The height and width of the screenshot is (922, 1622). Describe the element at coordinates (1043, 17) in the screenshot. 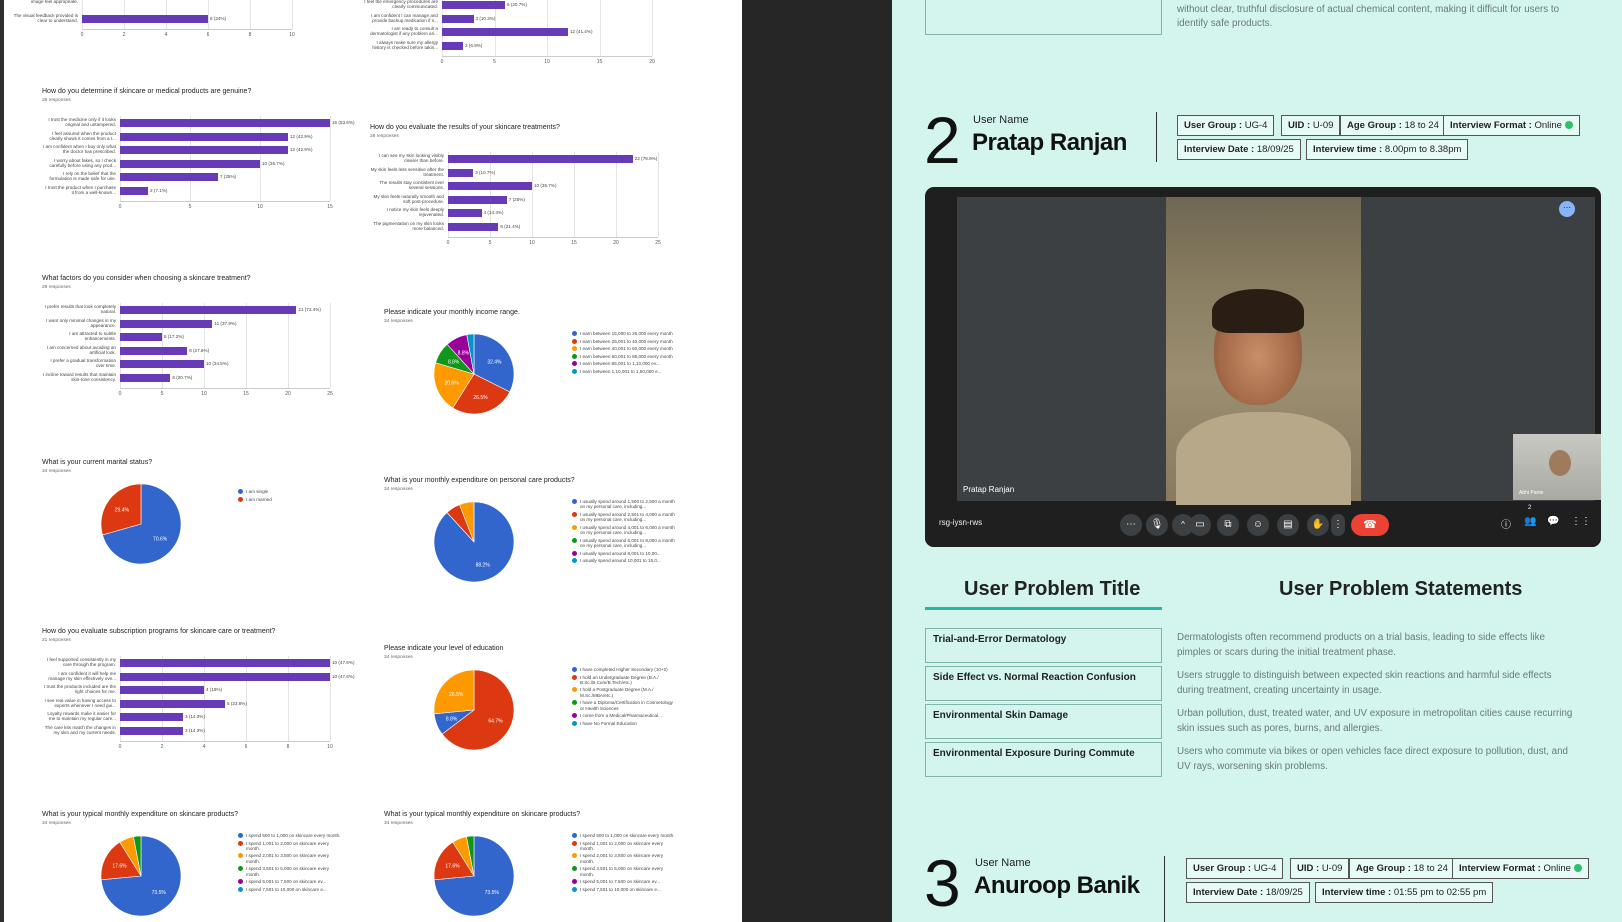

I see `problem-title-card-prev` at that location.